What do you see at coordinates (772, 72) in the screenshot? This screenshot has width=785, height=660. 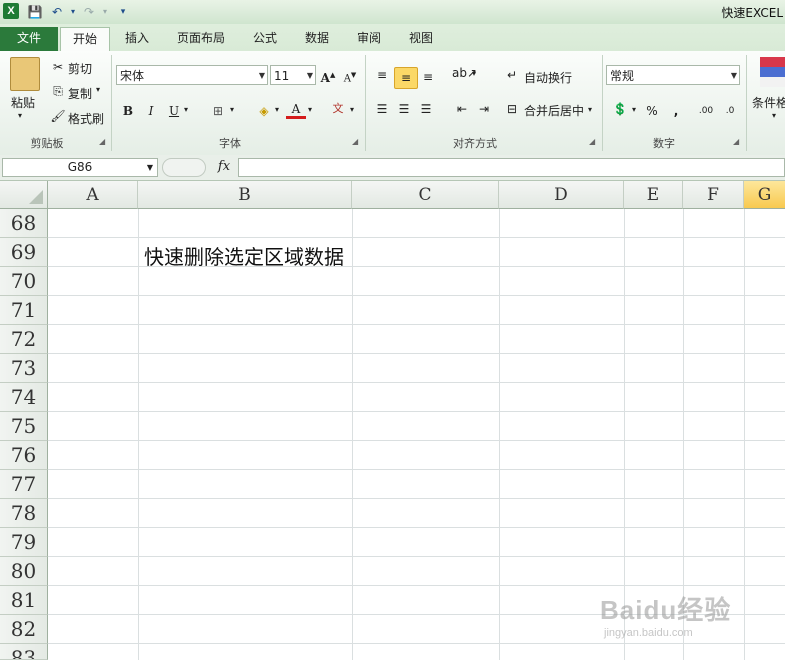 I see `conditional-format-icon` at bounding box center [772, 72].